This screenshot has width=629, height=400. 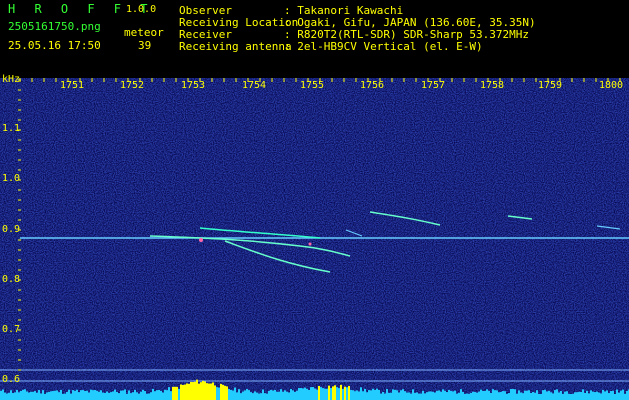 What do you see at coordinates (383, 46) in the screenshot?
I see `antenna-value: : 2el-HB9CV Vertical (el. E-W)` at bounding box center [383, 46].